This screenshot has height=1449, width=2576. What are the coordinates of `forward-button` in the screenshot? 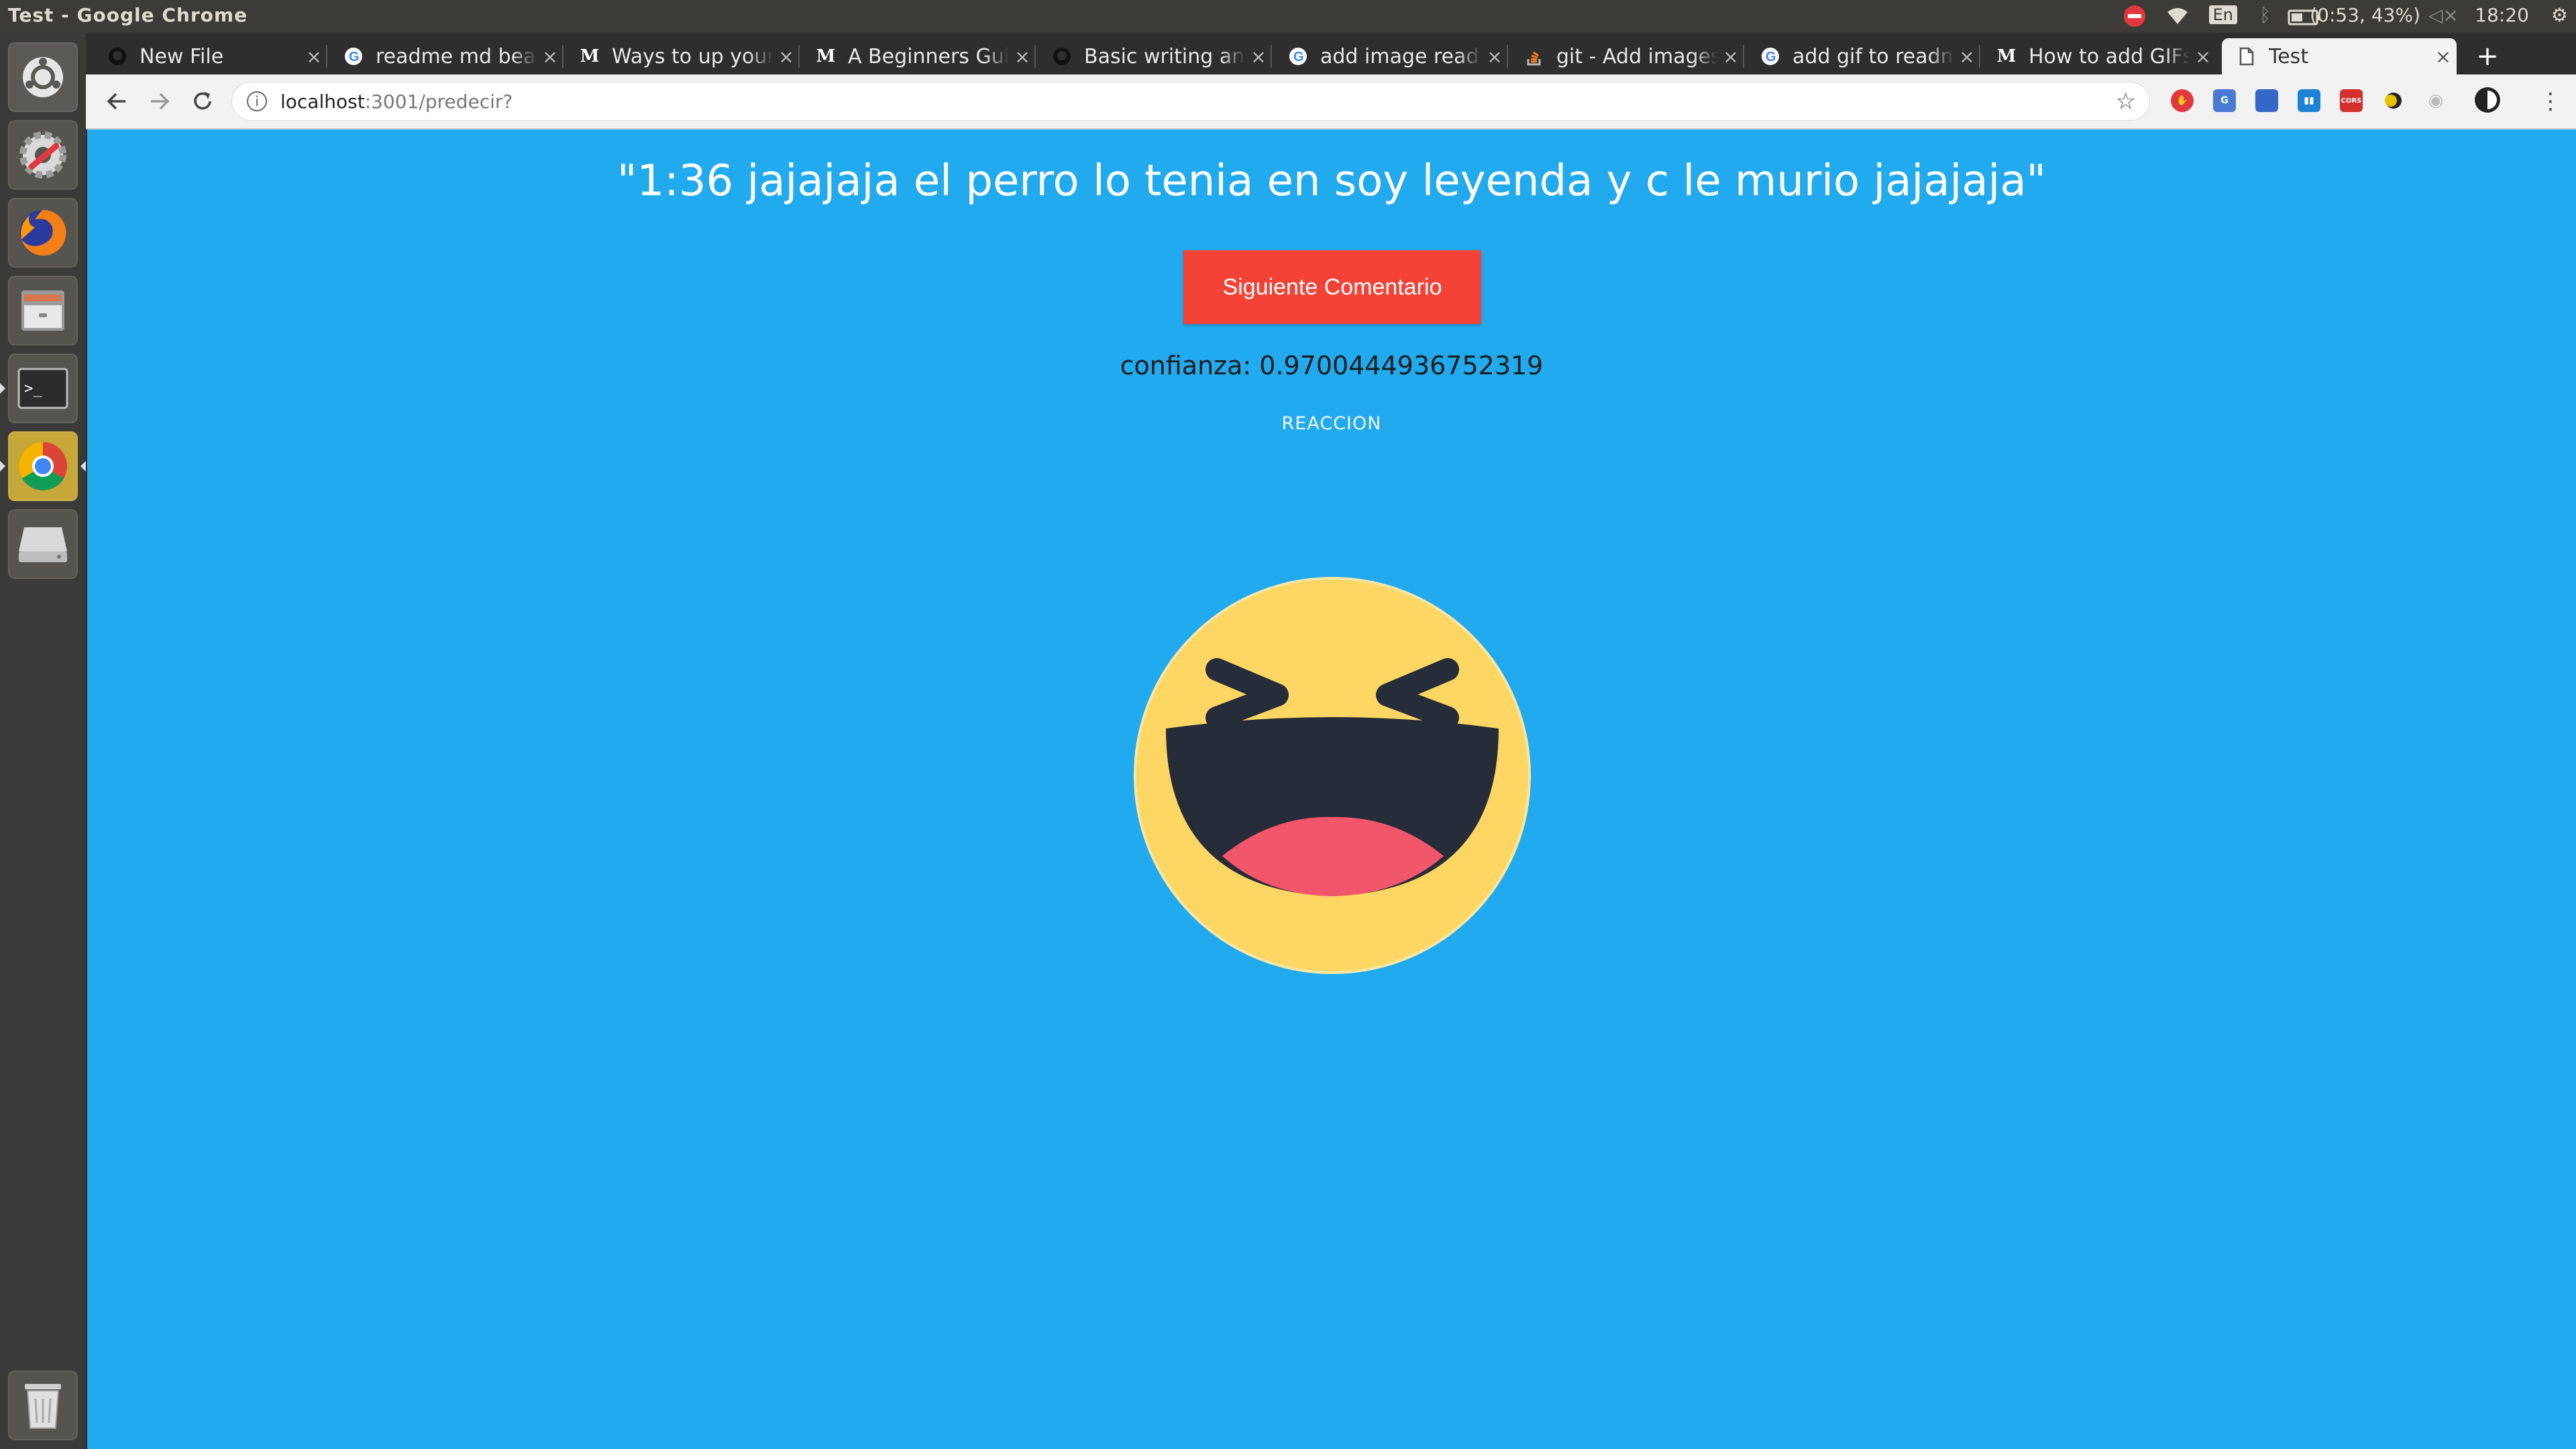 It's located at (160, 101).